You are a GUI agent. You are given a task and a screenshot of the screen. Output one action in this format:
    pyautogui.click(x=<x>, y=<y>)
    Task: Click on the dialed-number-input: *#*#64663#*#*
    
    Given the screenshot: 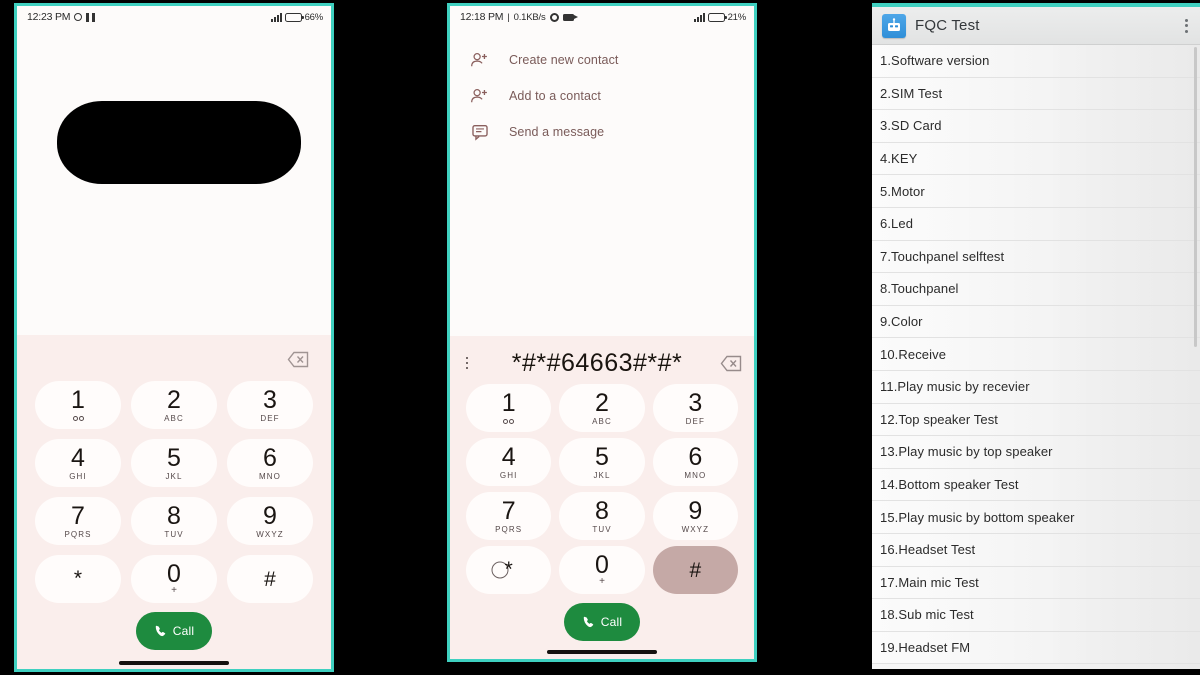 What is the action you would take?
    pyautogui.click(x=597, y=363)
    